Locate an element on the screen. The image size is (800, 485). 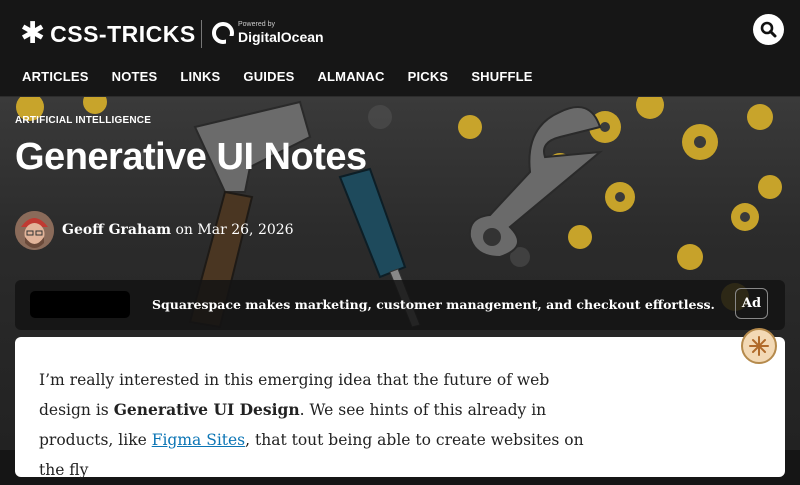
search-icon is located at coordinates (768, 29).